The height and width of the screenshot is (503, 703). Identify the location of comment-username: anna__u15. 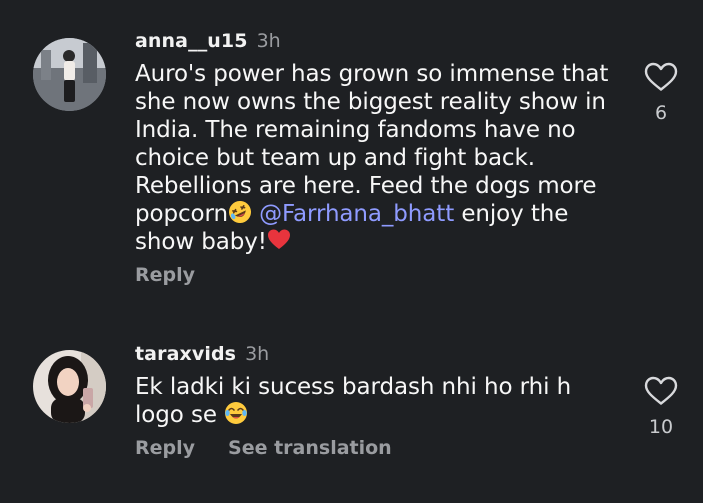
(191, 41).